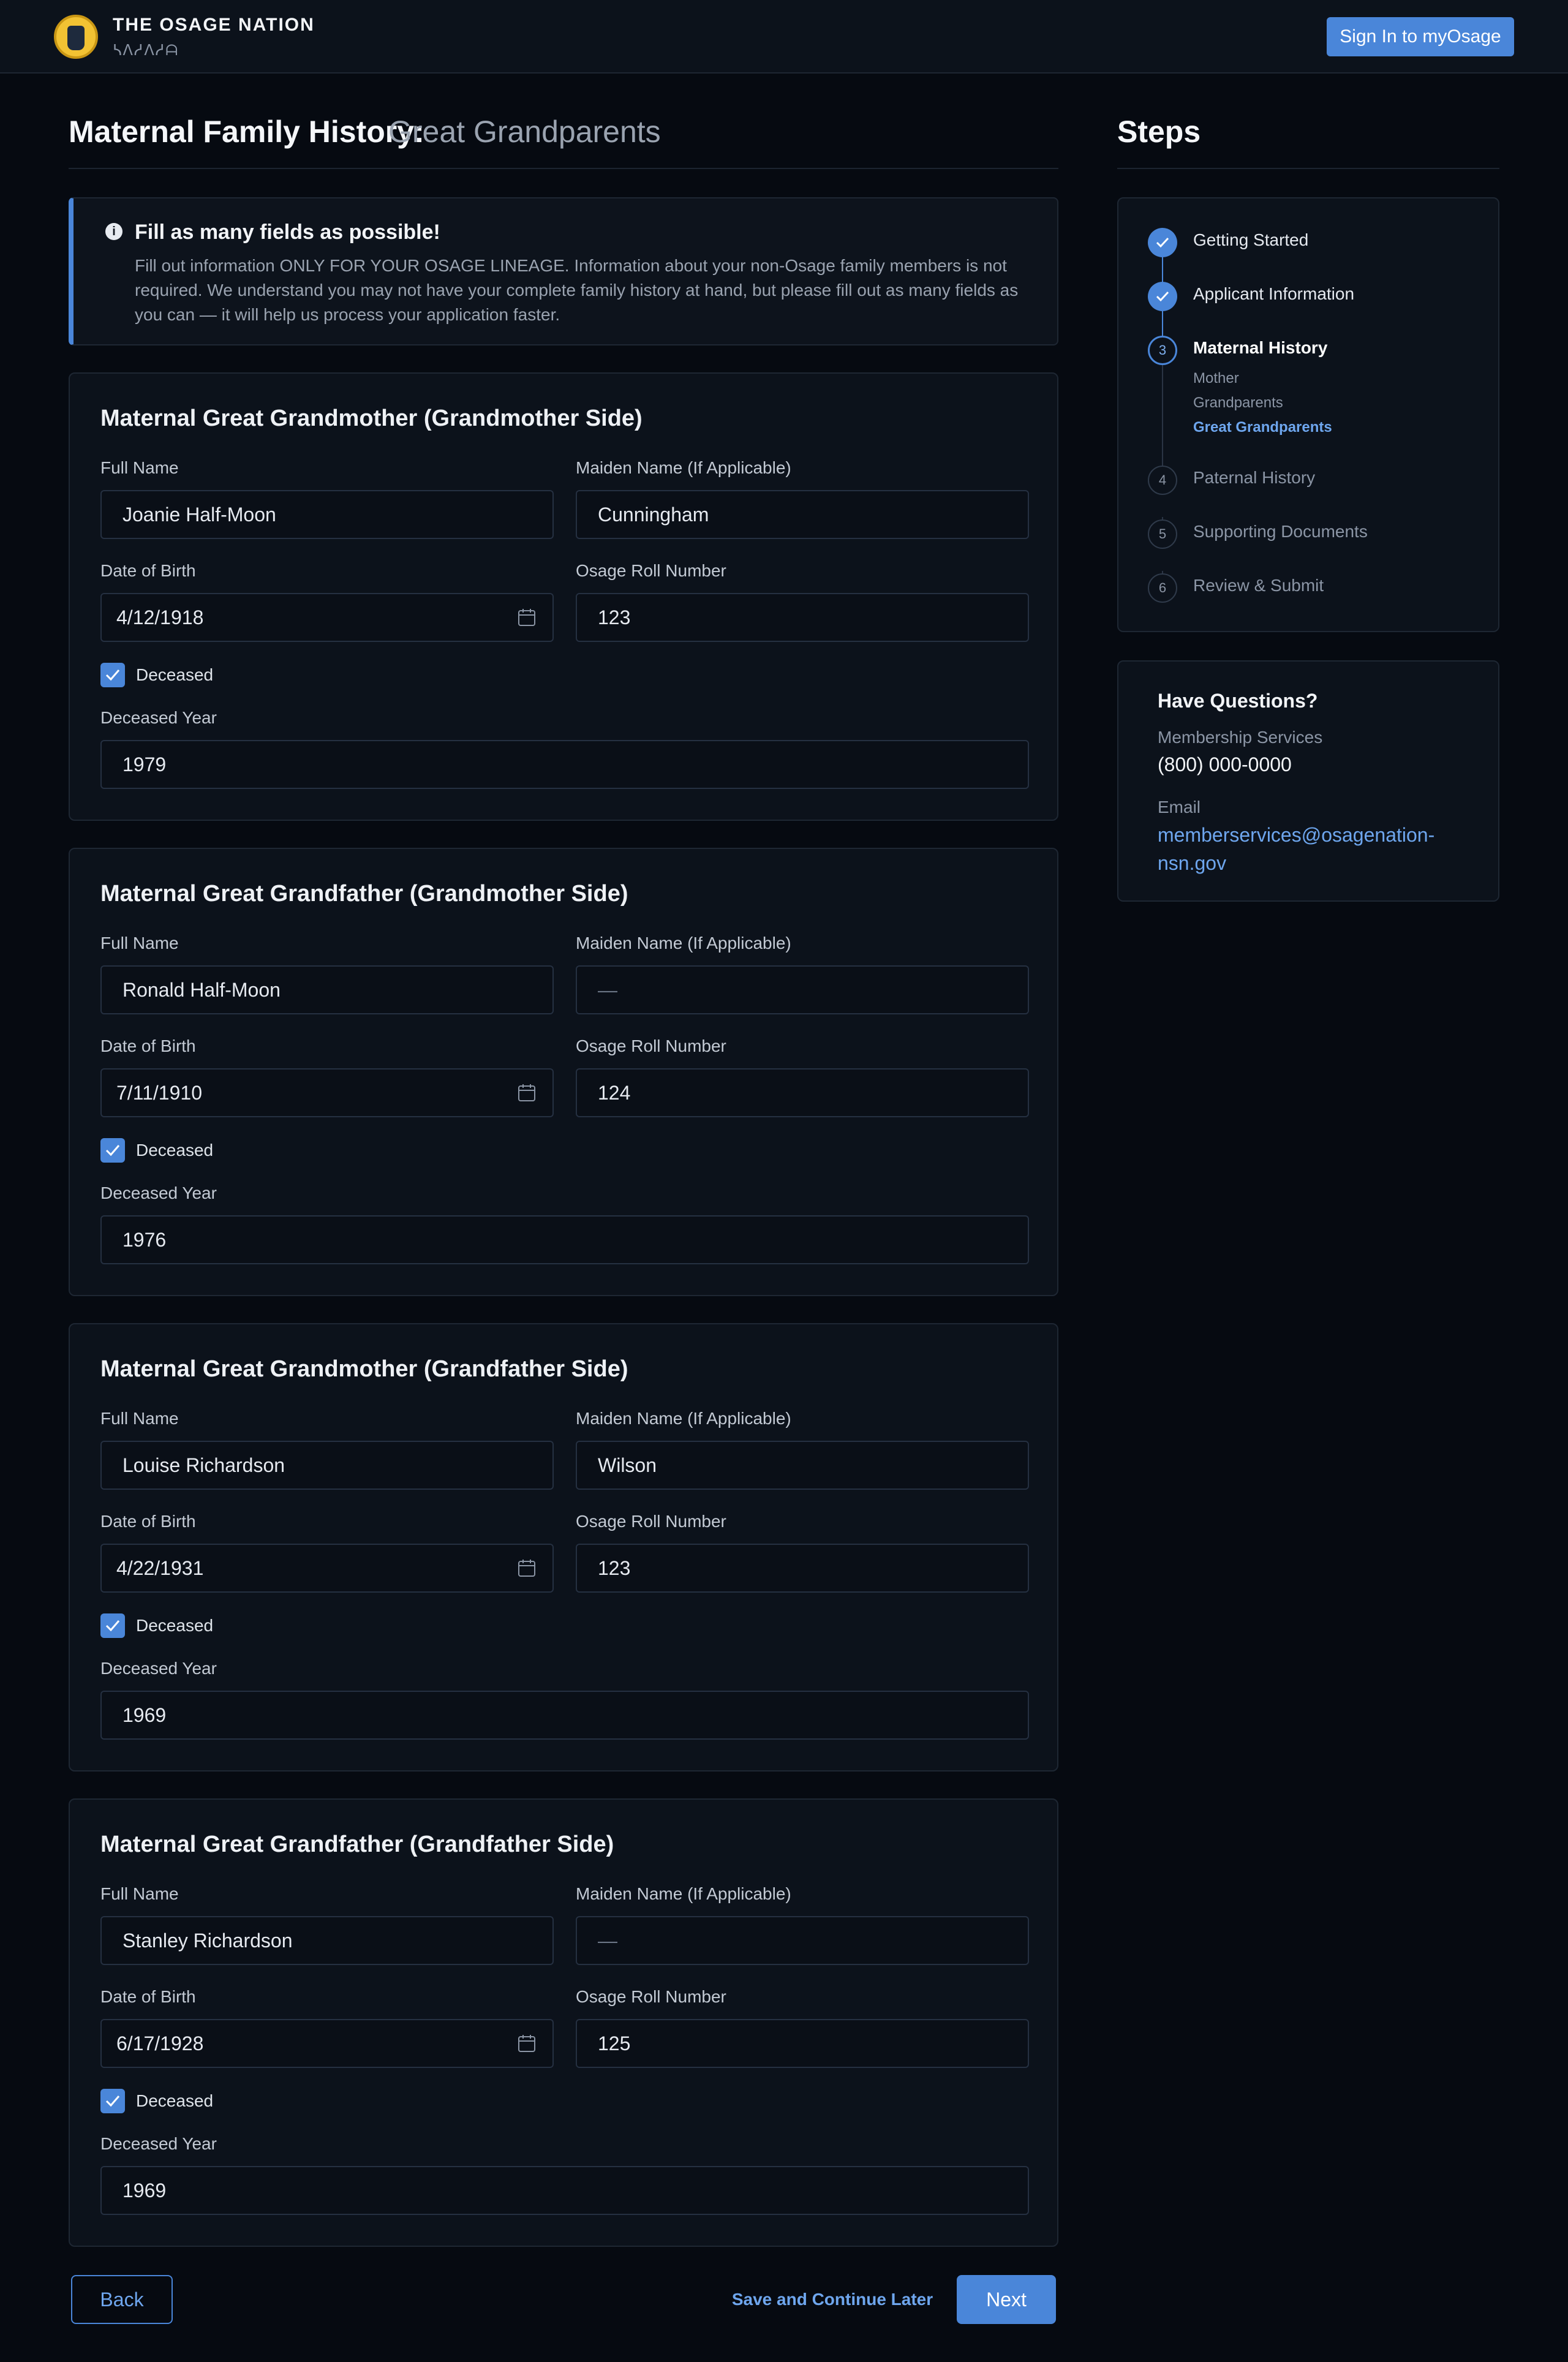 Image resolution: width=1568 pixels, height=2362 pixels. What do you see at coordinates (1260, 348) in the screenshot?
I see `step-maternal-history: Maternal History` at bounding box center [1260, 348].